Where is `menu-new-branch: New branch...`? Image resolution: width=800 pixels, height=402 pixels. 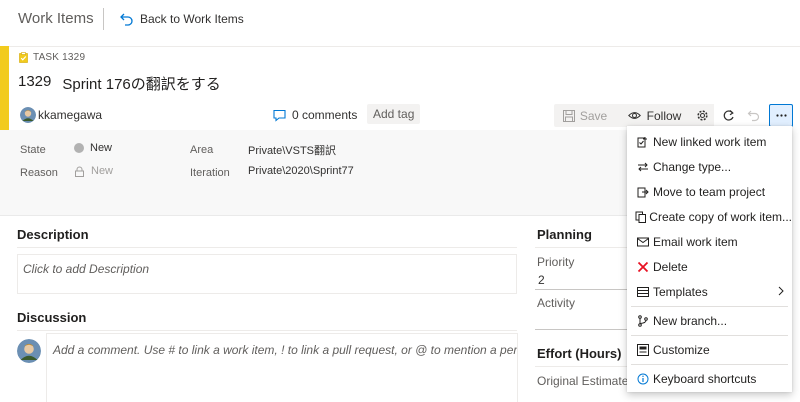 menu-new-branch: New branch... is located at coordinates (709, 320).